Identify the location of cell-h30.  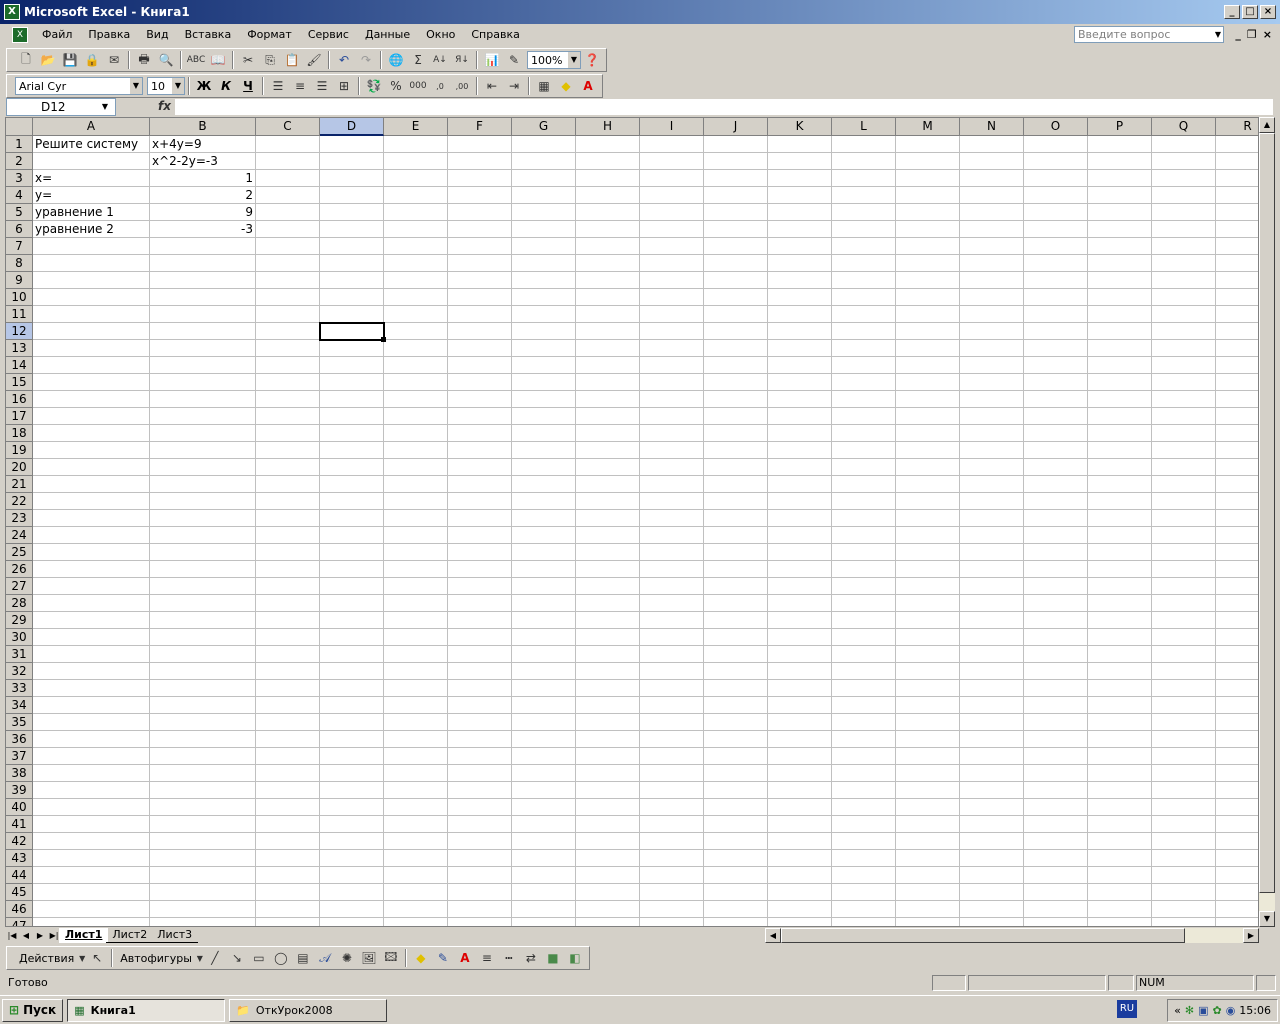
(608, 637).